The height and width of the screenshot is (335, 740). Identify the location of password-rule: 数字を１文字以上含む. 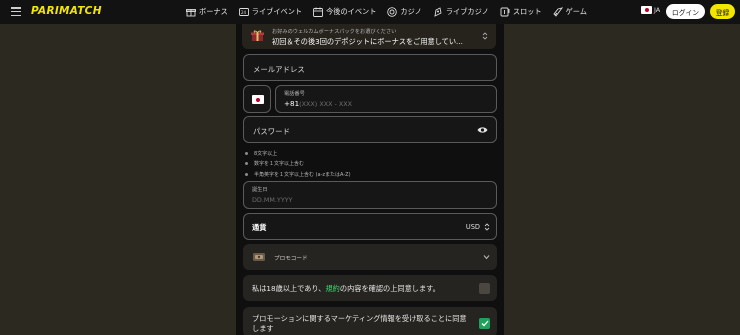
(298, 164).